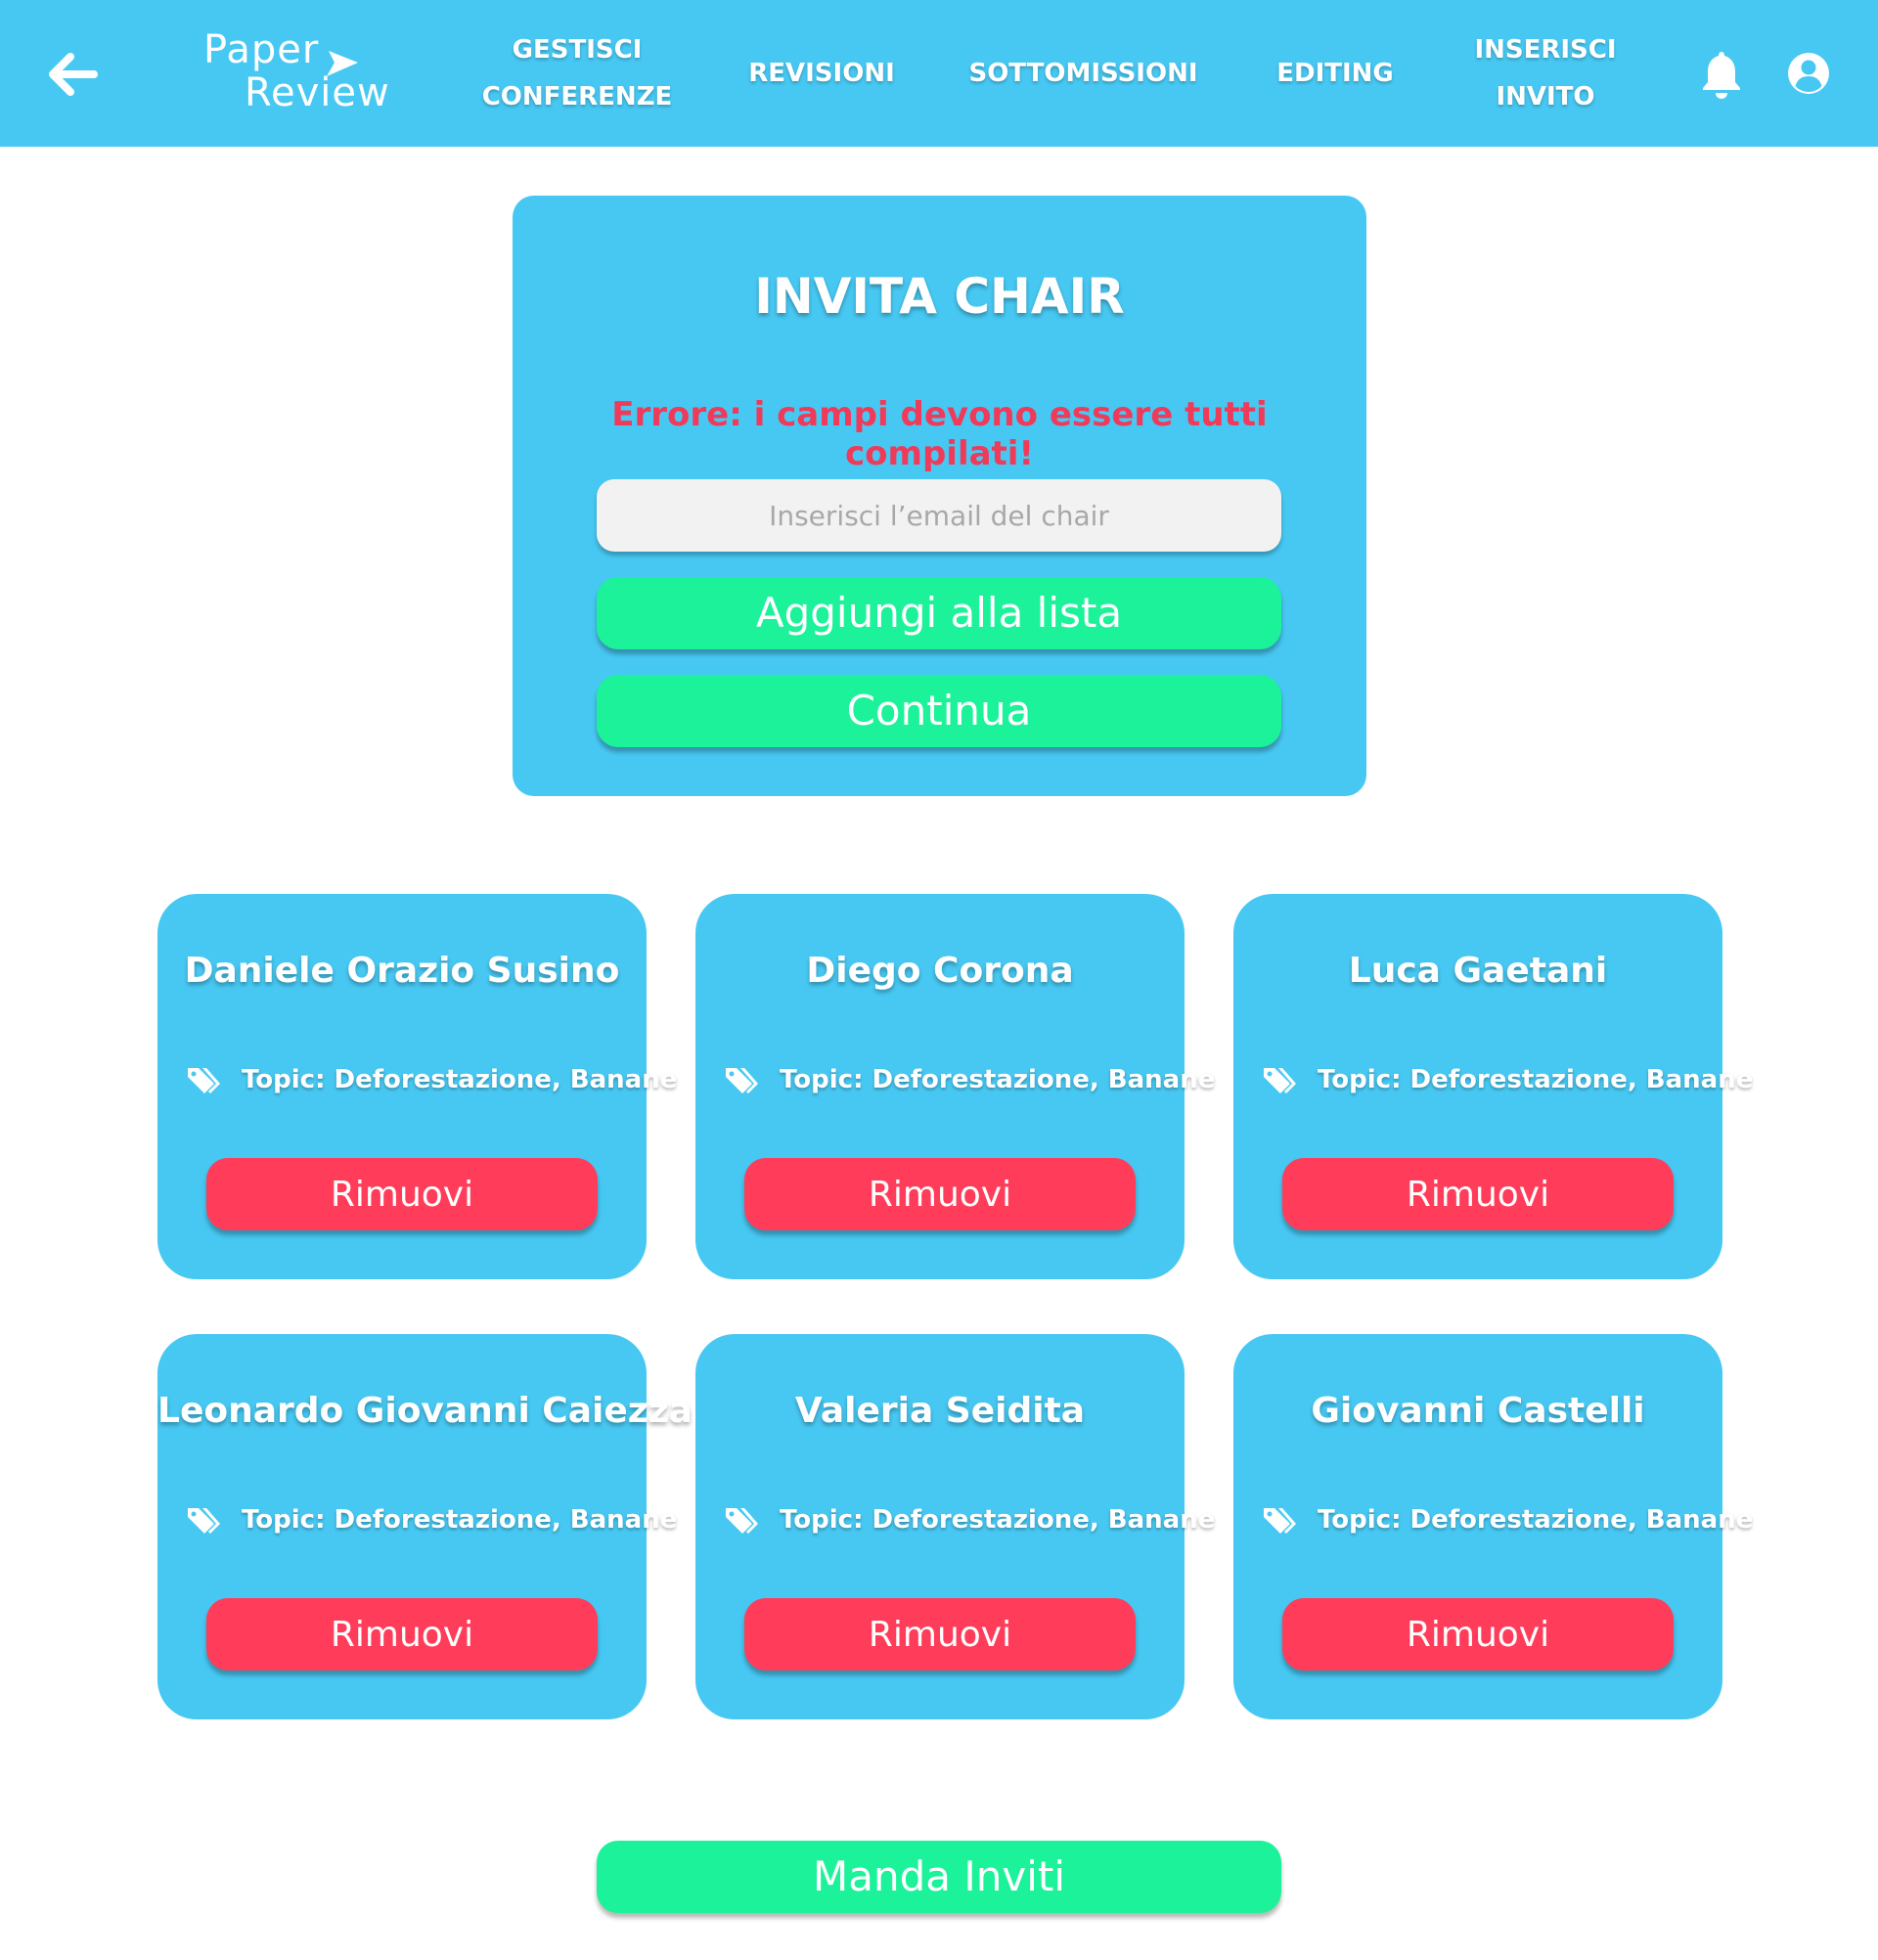 The height and width of the screenshot is (1960, 1878). Describe the element at coordinates (1545, 73) in the screenshot. I see `nav-inserisci-invito: INSERISCI INVITO` at that location.